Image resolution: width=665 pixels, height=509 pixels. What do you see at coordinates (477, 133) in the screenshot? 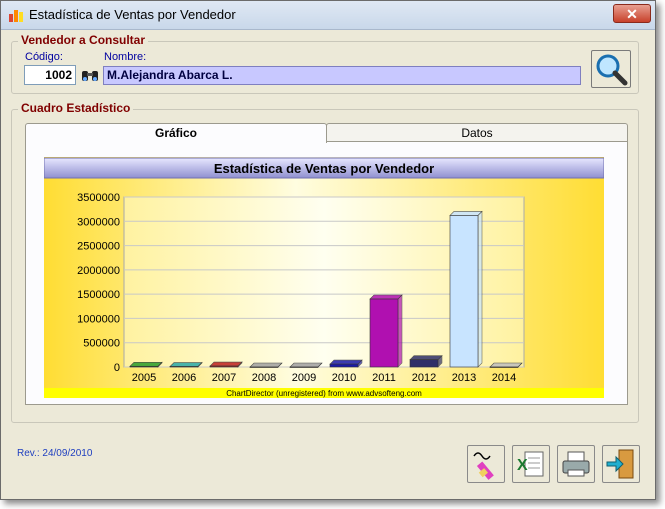
I see `tab-datos: Datos` at bounding box center [477, 133].